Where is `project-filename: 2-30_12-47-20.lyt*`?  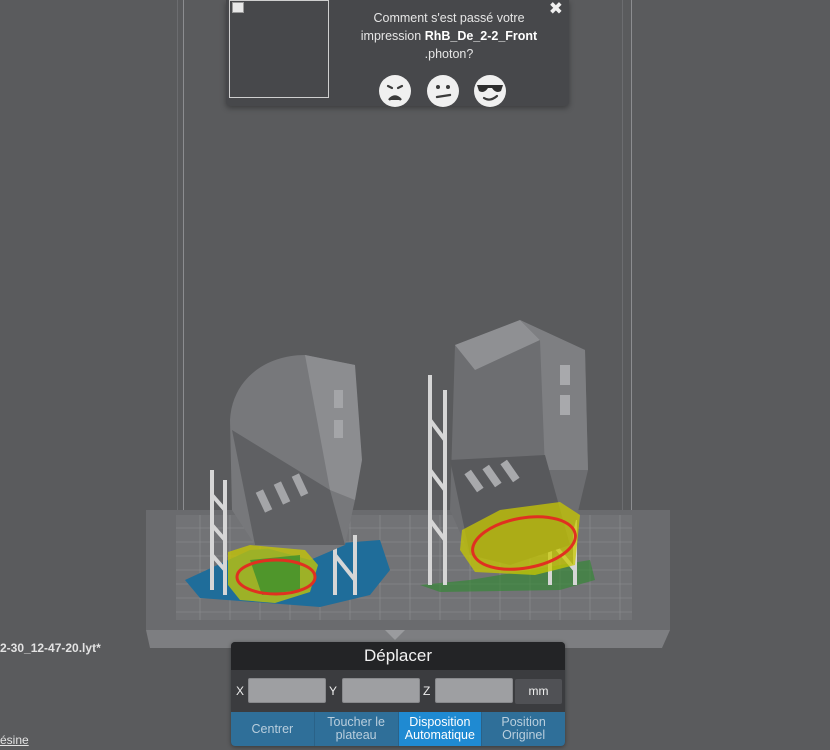 project-filename: 2-30_12-47-20.lyt* is located at coordinates (50, 648).